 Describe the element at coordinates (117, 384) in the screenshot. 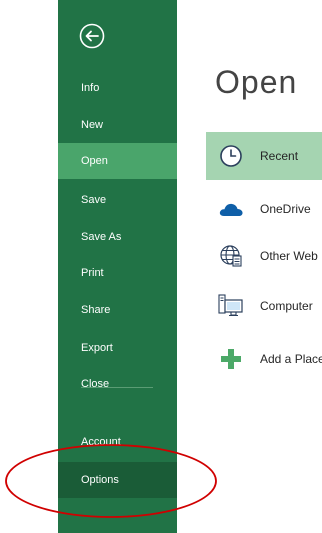

I see `nav-close: Close` at that location.